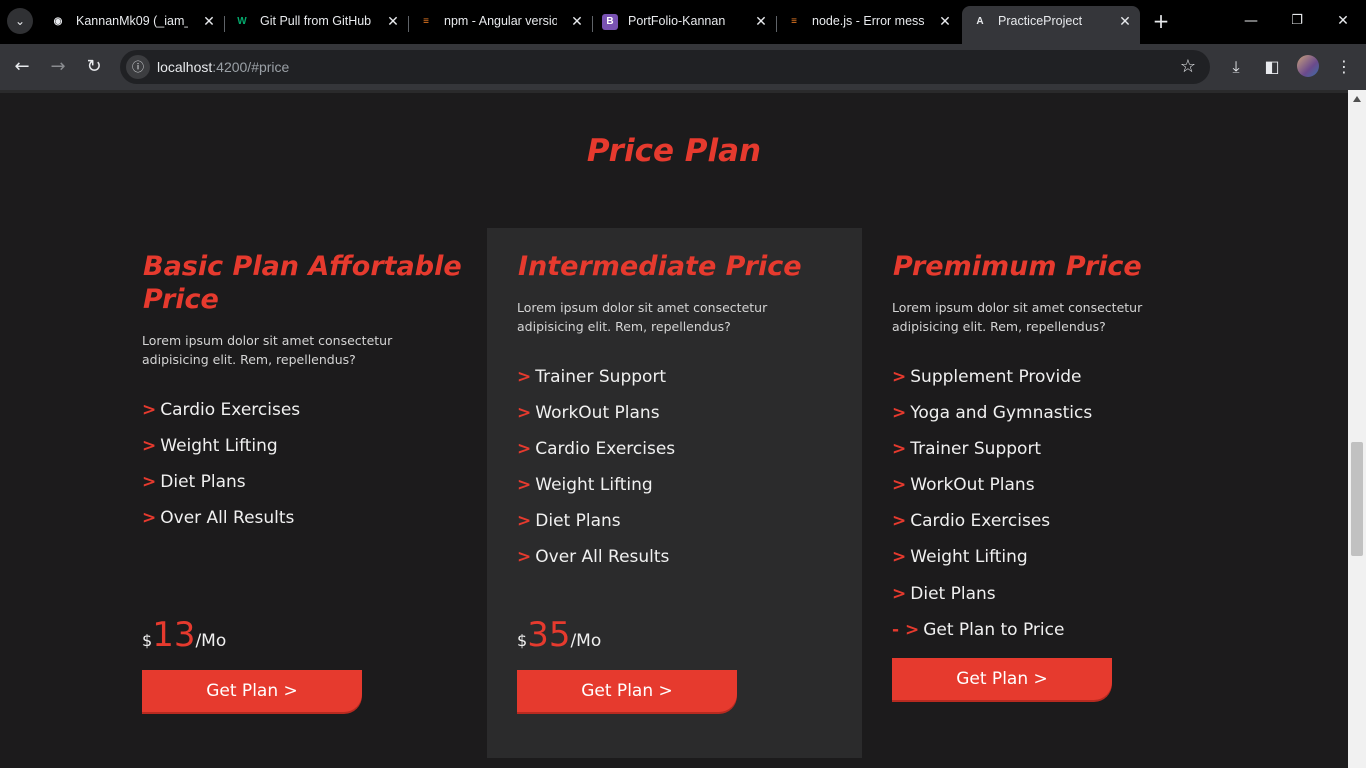 Image resolution: width=1366 pixels, height=768 pixels. Describe the element at coordinates (1251, 21) in the screenshot. I see `minimize-icon: —` at that location.